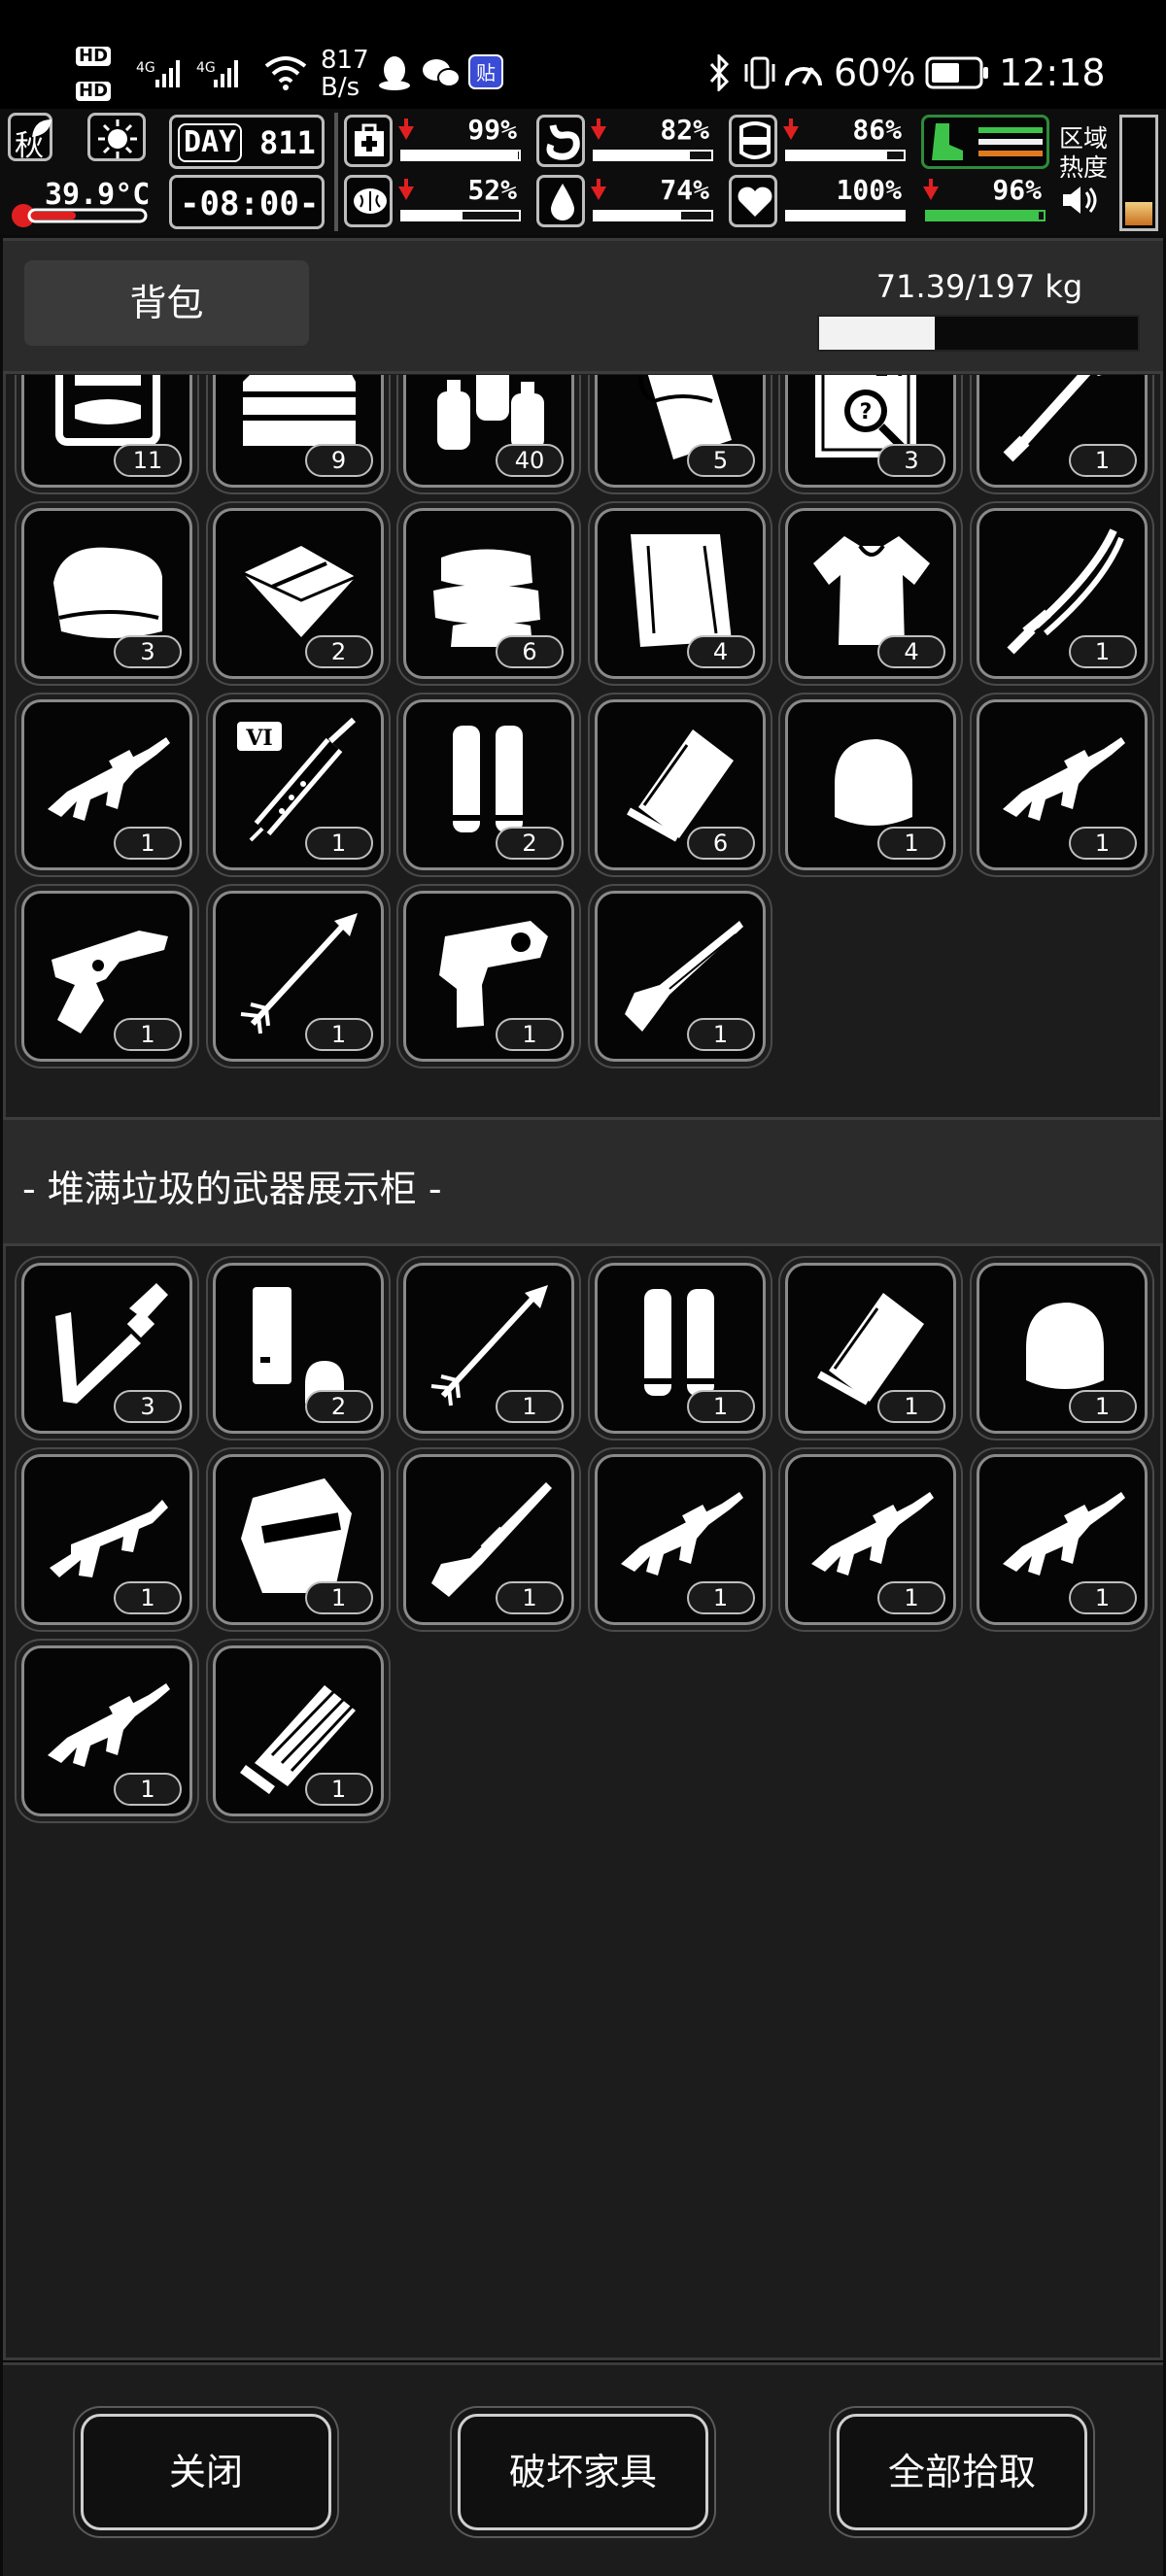  I want to click on item-quantity: 9, so click(338, 460).